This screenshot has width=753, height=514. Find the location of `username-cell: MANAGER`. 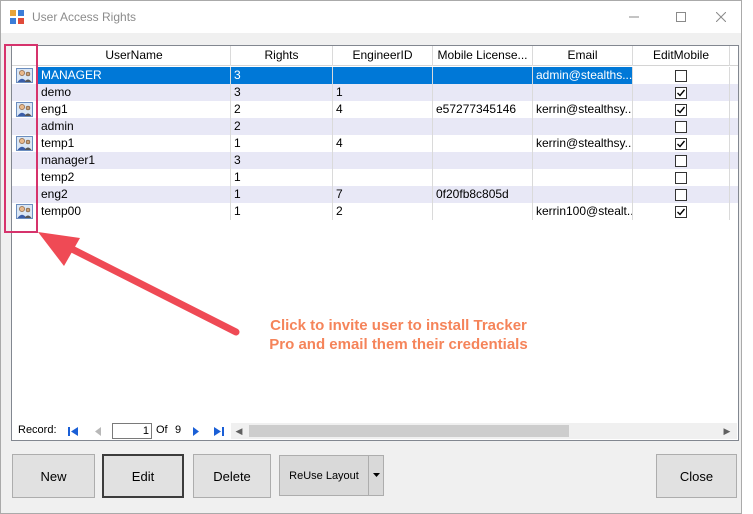

username-cell: MANAGER is located at coordinates (134, 75).